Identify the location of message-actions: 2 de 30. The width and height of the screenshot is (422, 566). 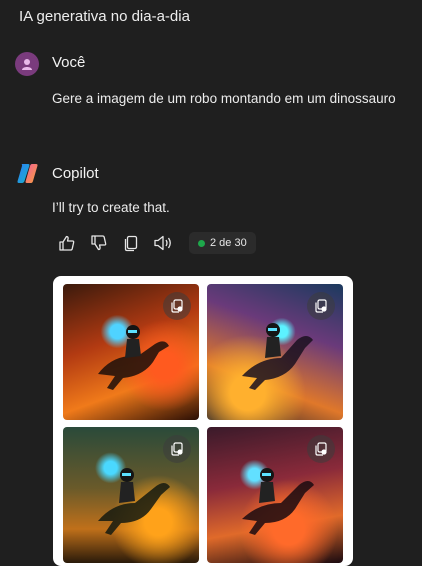
(155, 243).